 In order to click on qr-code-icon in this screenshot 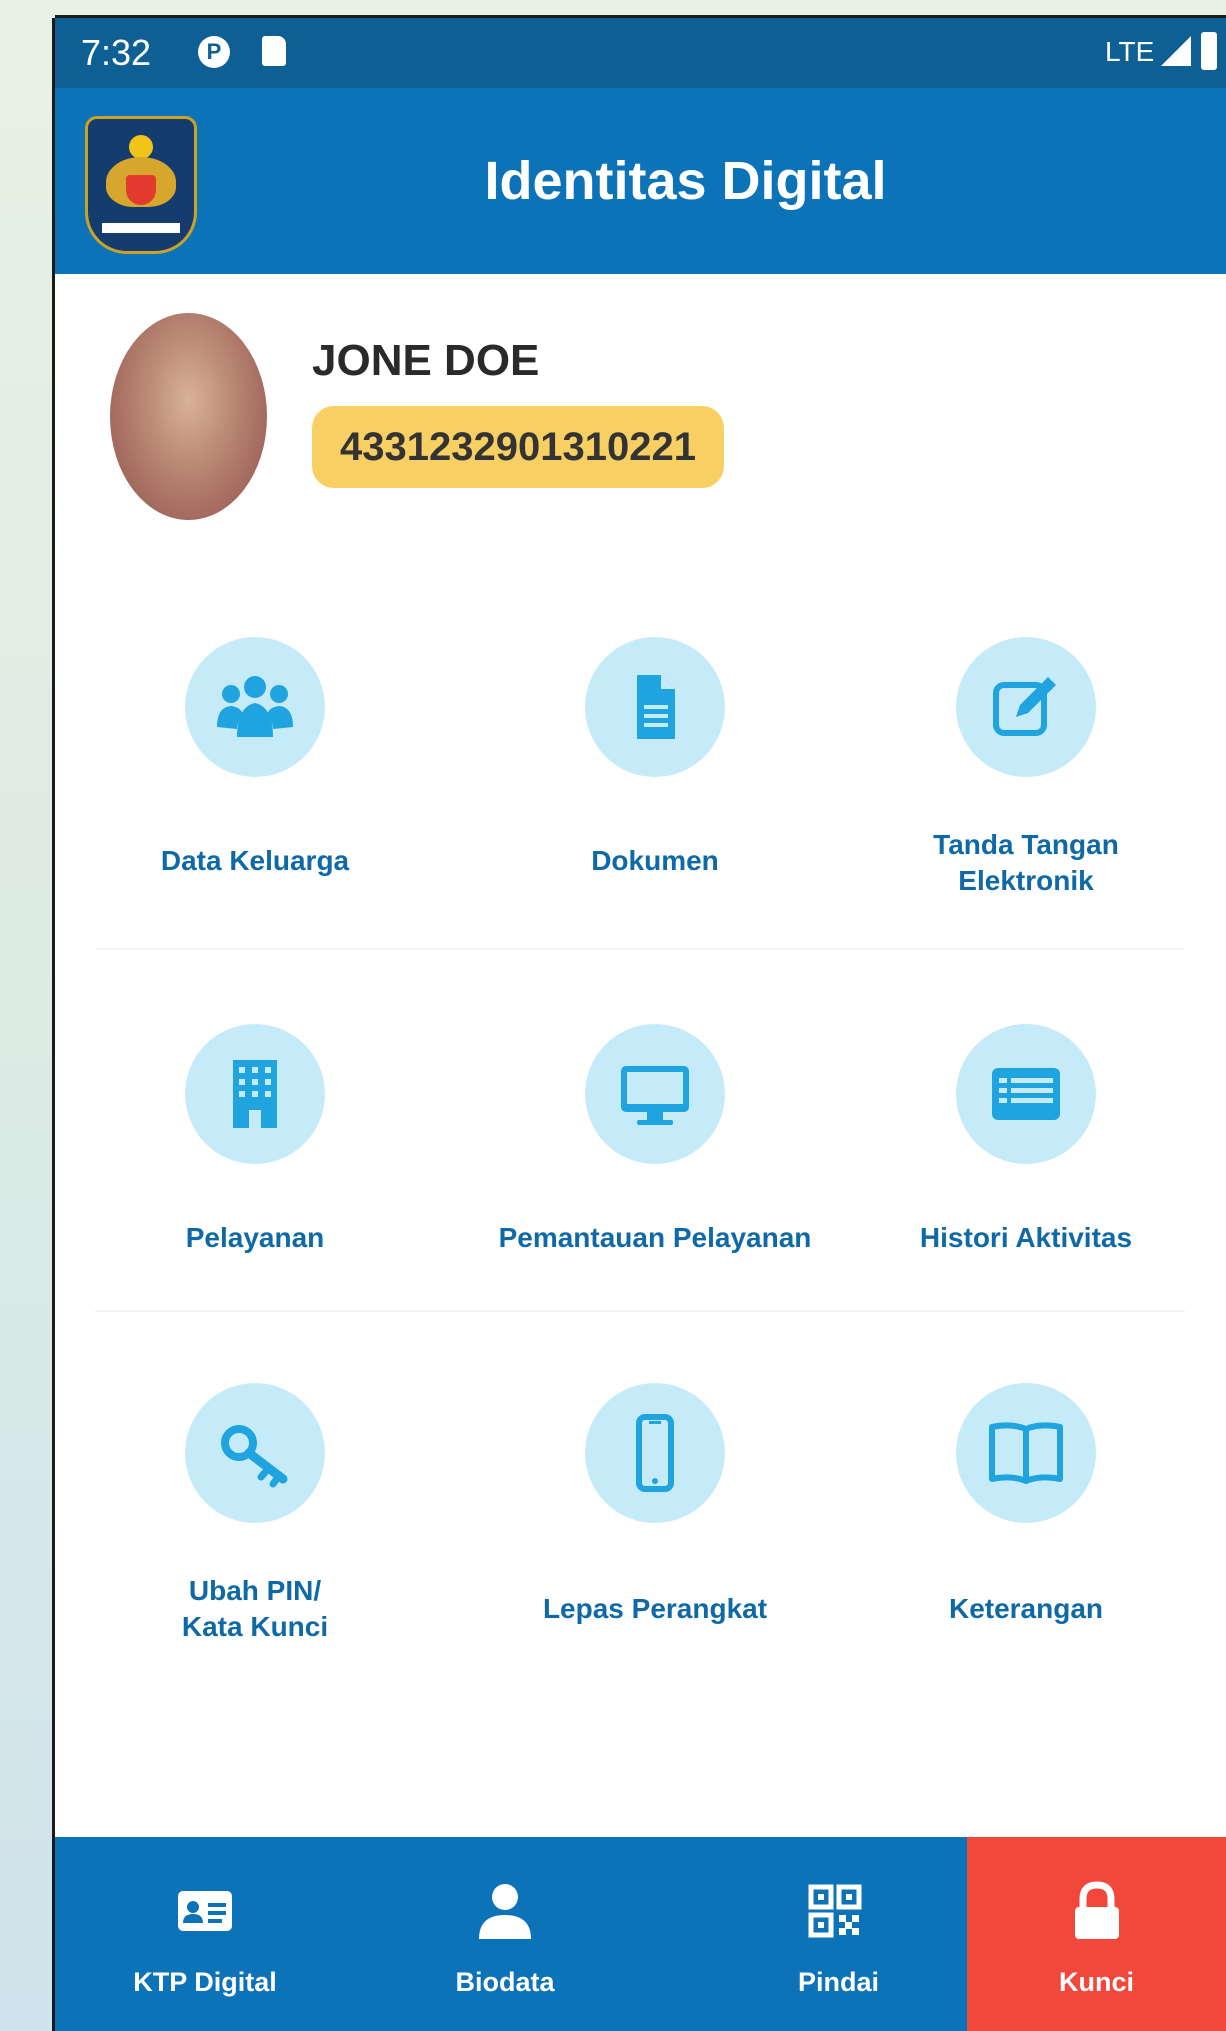, I will do `click(835, 1911)`.